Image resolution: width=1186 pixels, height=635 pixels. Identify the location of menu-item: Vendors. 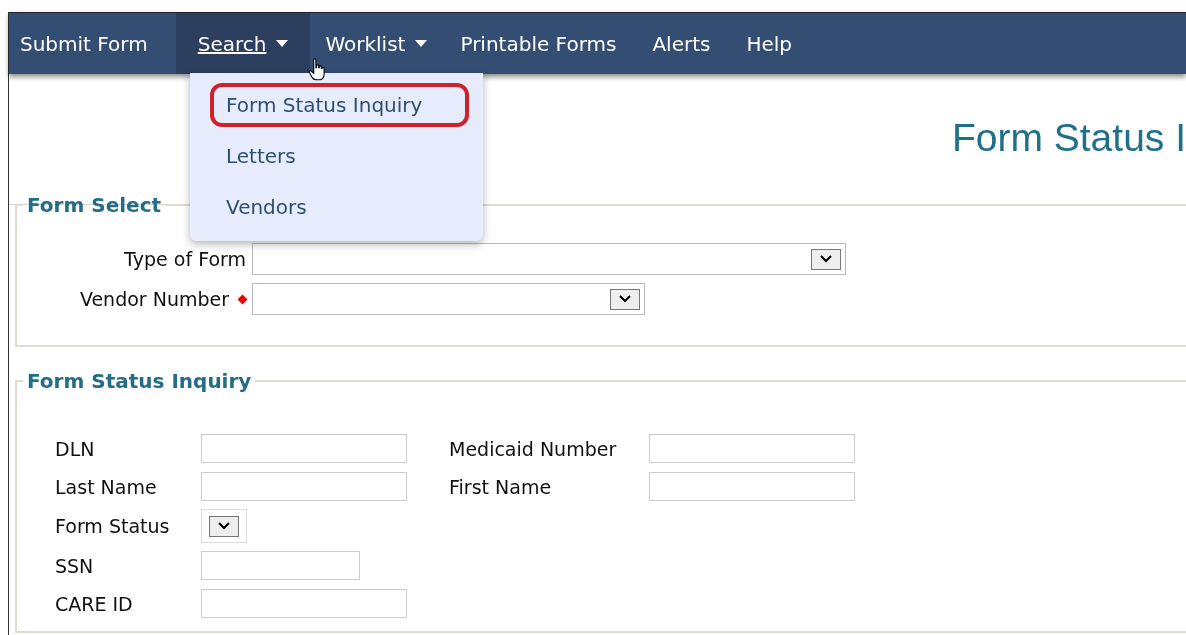
(339, 207).